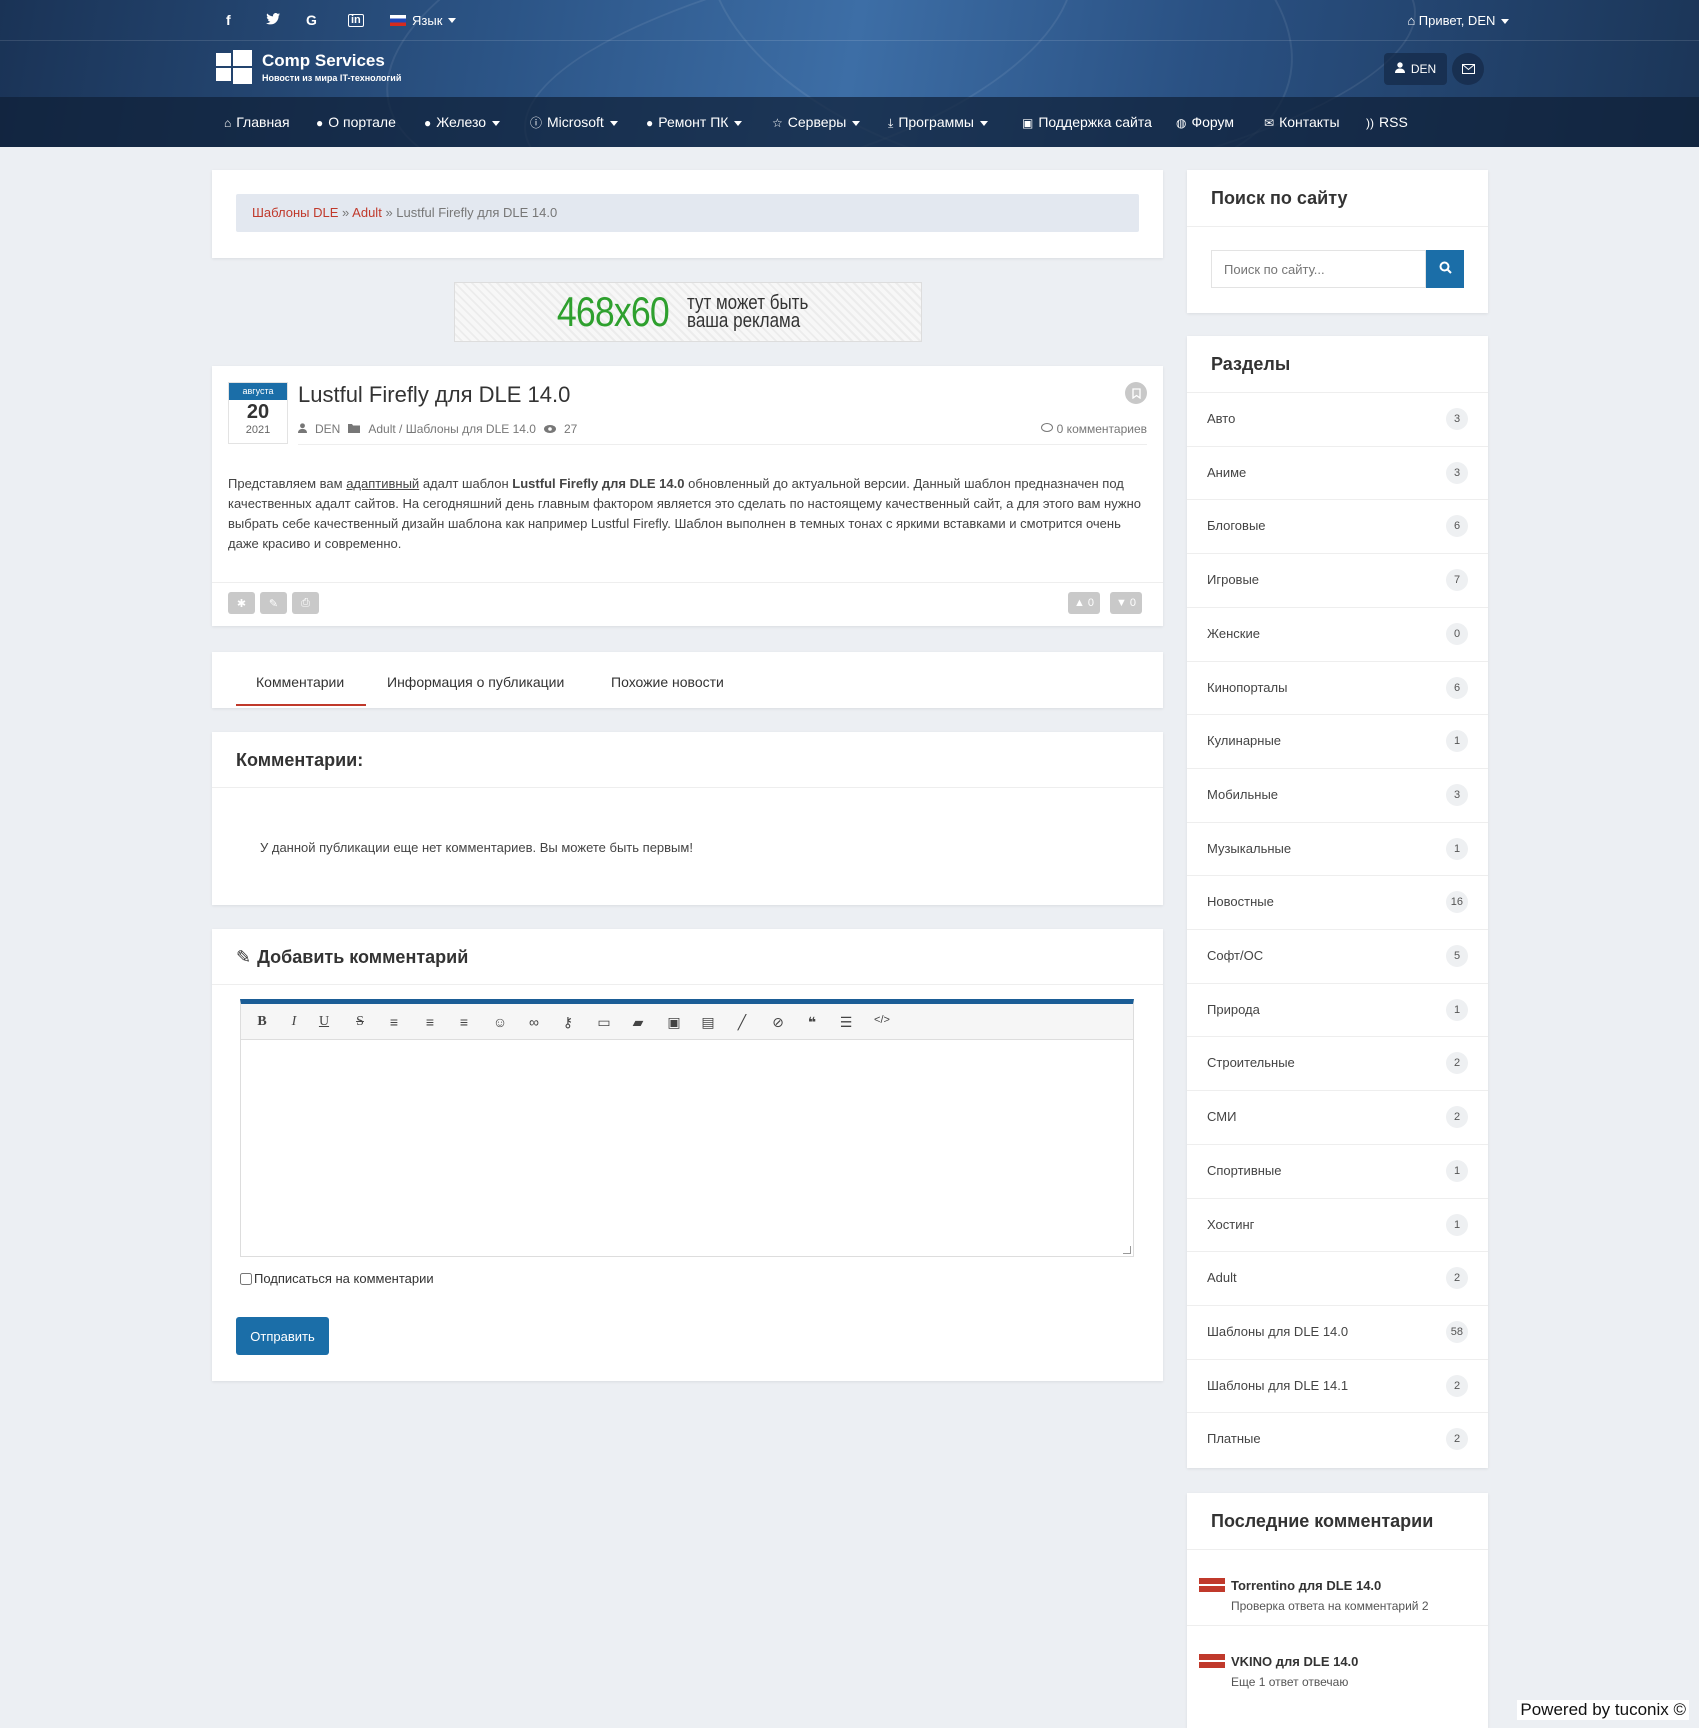  I want to click on tab-comments: Комментарии, so click(300, 682).